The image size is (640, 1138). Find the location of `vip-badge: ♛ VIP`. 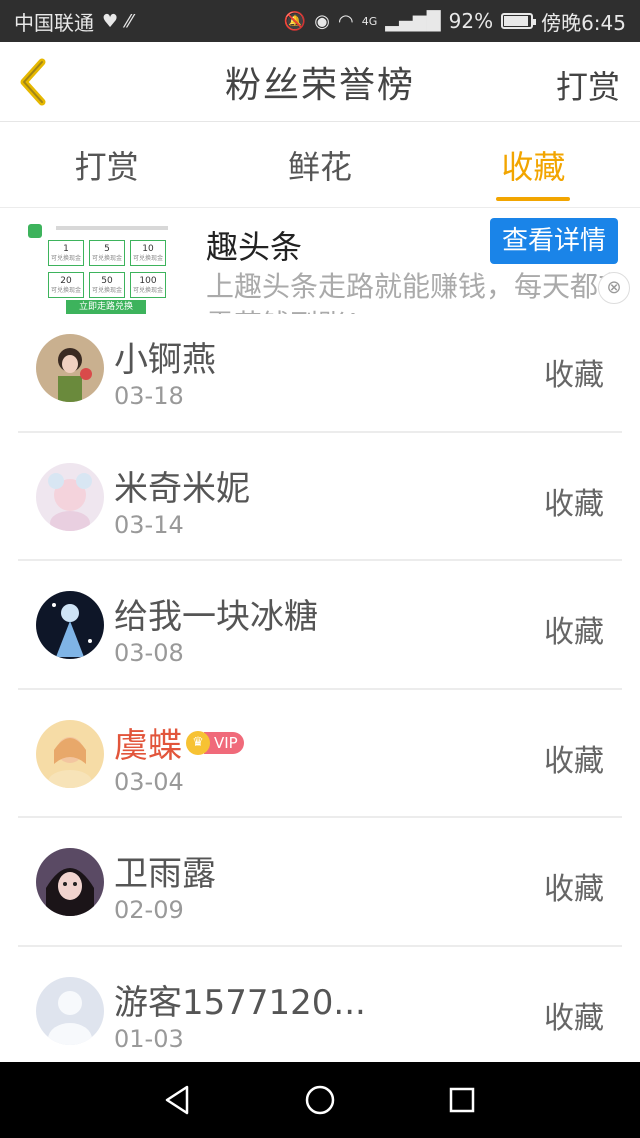

vip-badge: ♛ VIP is located at coordinates (215, 743).